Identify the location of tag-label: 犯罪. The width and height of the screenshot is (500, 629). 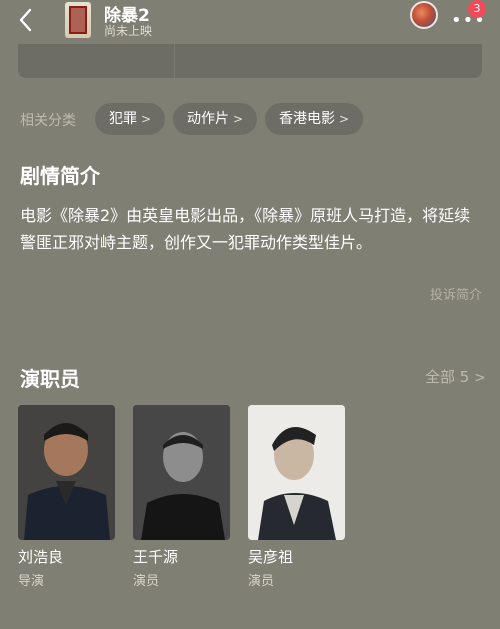
(123, 119).